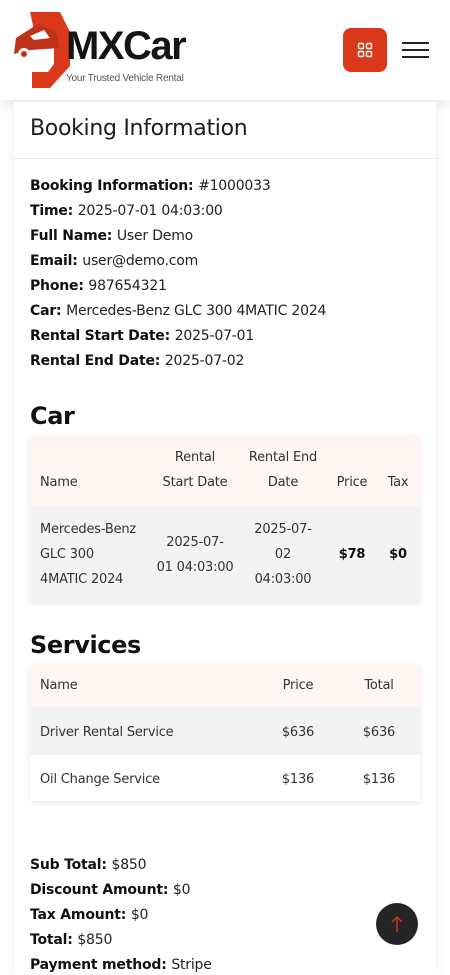 This screenshot has width=450, height=975. I want to click on info-time: Time: 2025-07-01 04:03:00, so click(126, 211).